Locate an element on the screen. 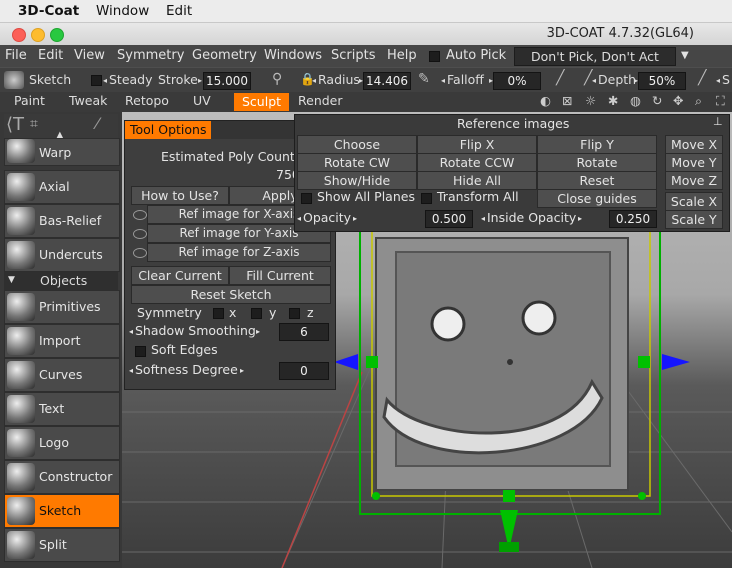  light-icon: ☼ is located at coordinates (590, 100).